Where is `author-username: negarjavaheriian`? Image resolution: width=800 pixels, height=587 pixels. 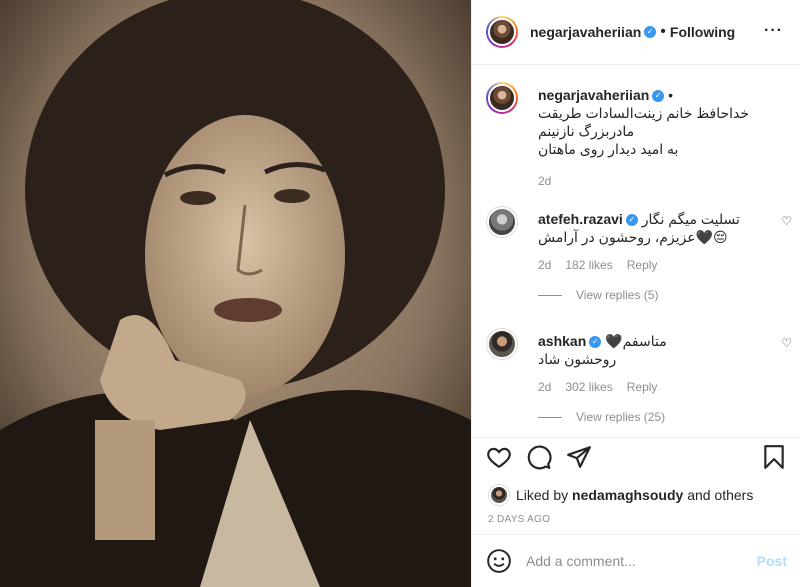 author-username: negarjavaheriian is located at coordinates (585, 32).